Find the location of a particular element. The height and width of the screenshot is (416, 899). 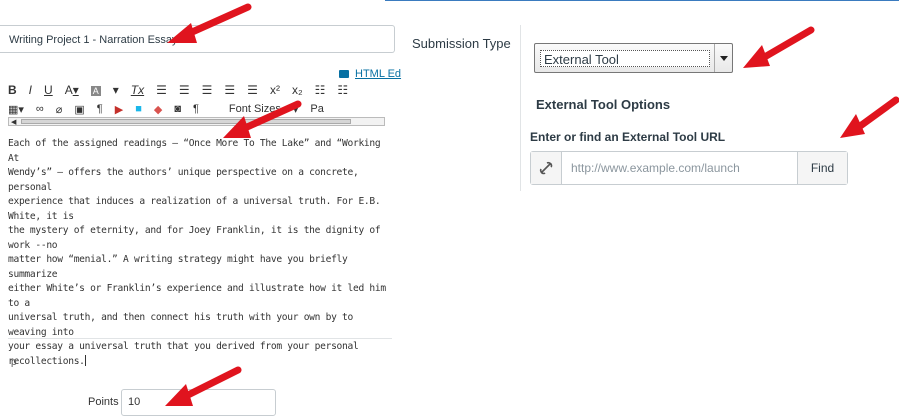

clear-formatting-button: Tx is located at coordinates (137, 90).